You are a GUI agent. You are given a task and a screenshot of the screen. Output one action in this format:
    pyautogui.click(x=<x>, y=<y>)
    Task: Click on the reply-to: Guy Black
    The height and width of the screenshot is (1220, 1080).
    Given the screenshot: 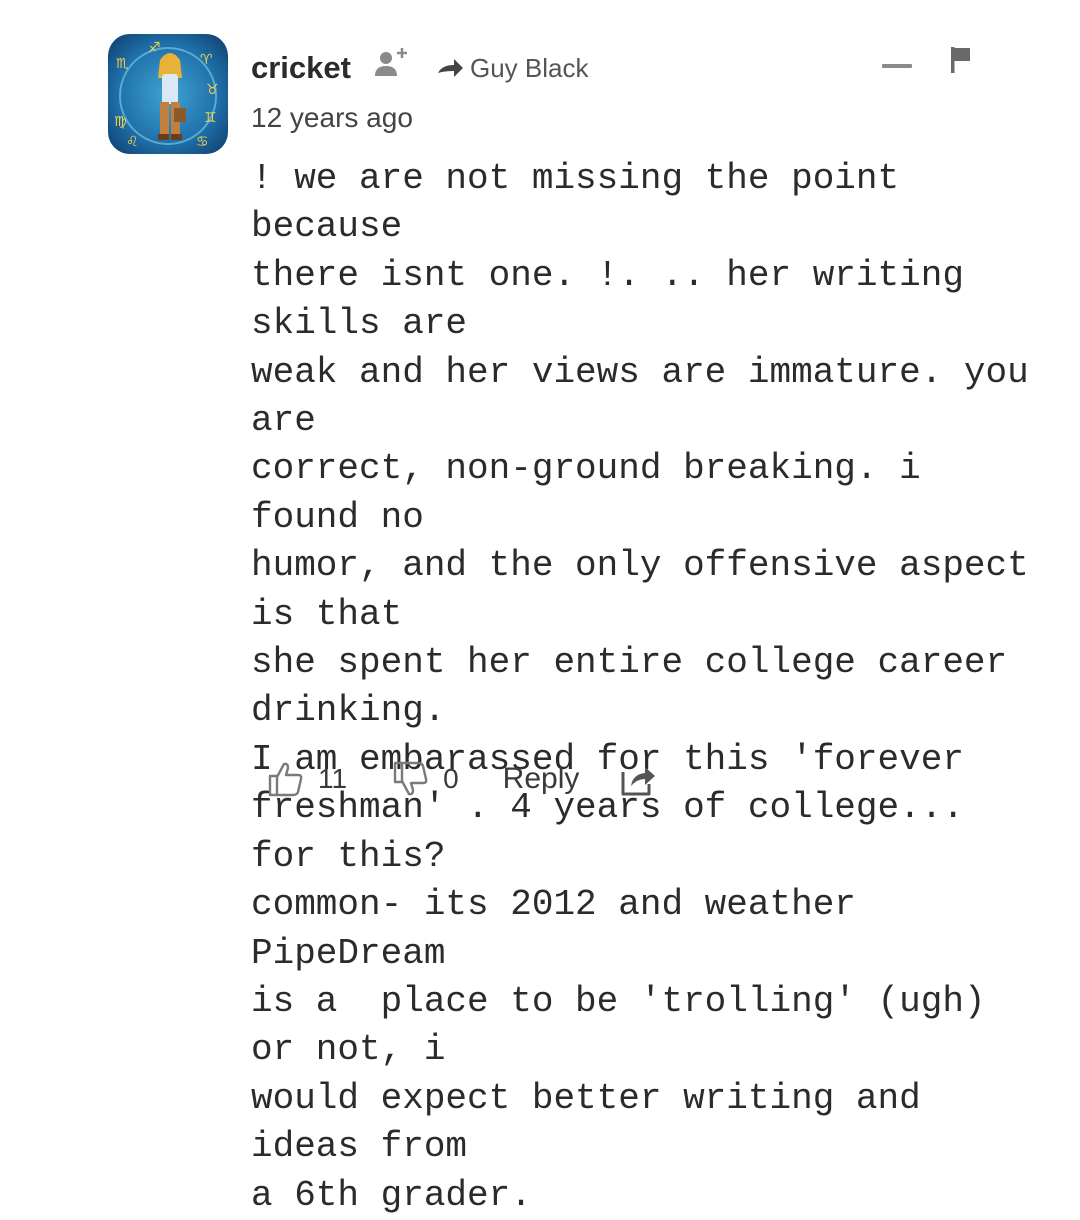 What is the action you would take?
    pyautogui.click(x=512, y=68)
    